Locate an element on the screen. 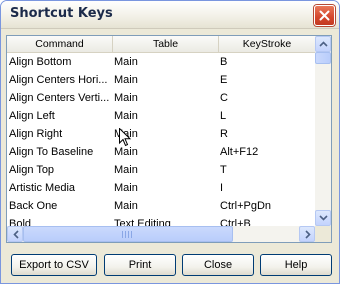 The height and width of the screenshot is (284, 340). scroll-left-button is located at coordinates (15, 234).